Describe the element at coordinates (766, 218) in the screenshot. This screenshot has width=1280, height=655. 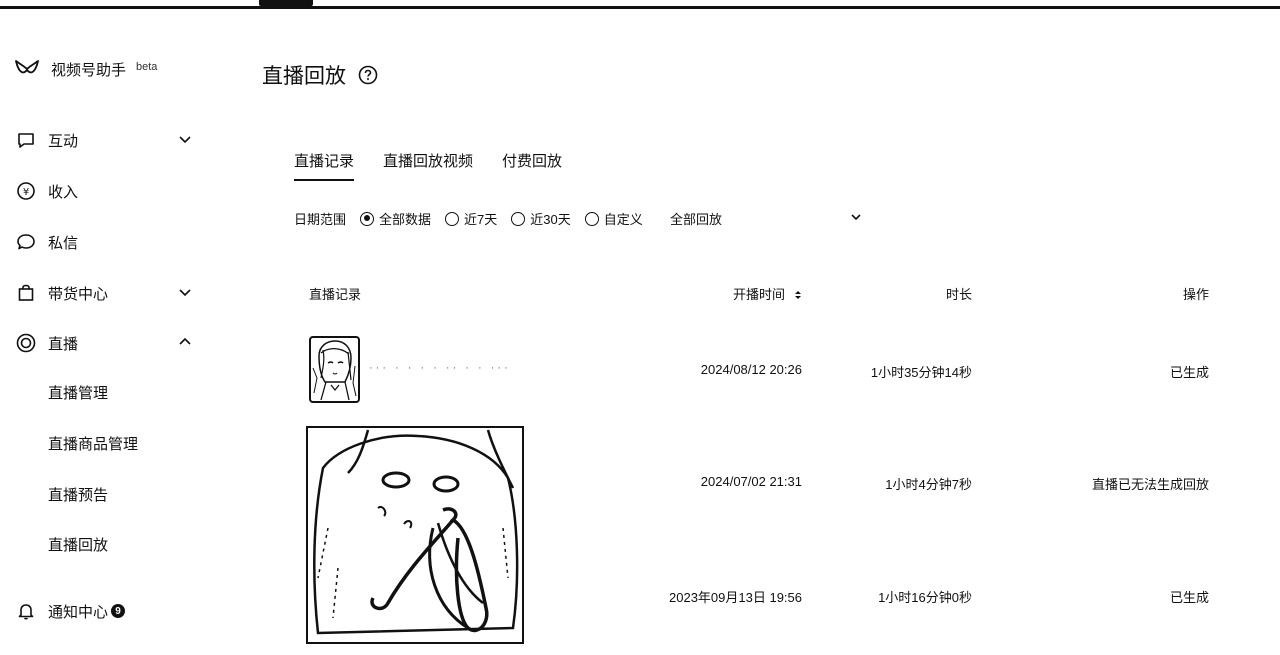
I see `replay-type-select: 全部回放` at that location.